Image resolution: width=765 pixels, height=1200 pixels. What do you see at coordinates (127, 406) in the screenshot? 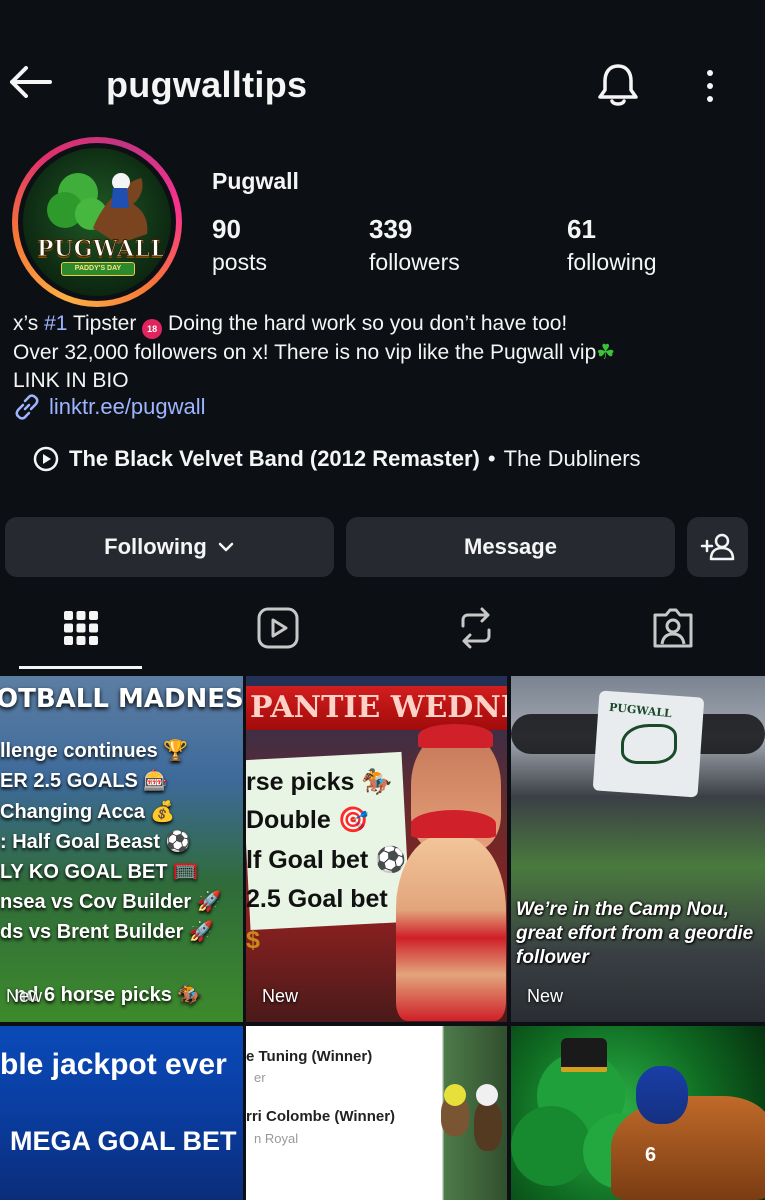
I see `bio-link-text: linktr.ee/pugwall` at bounding box center [127, 406].